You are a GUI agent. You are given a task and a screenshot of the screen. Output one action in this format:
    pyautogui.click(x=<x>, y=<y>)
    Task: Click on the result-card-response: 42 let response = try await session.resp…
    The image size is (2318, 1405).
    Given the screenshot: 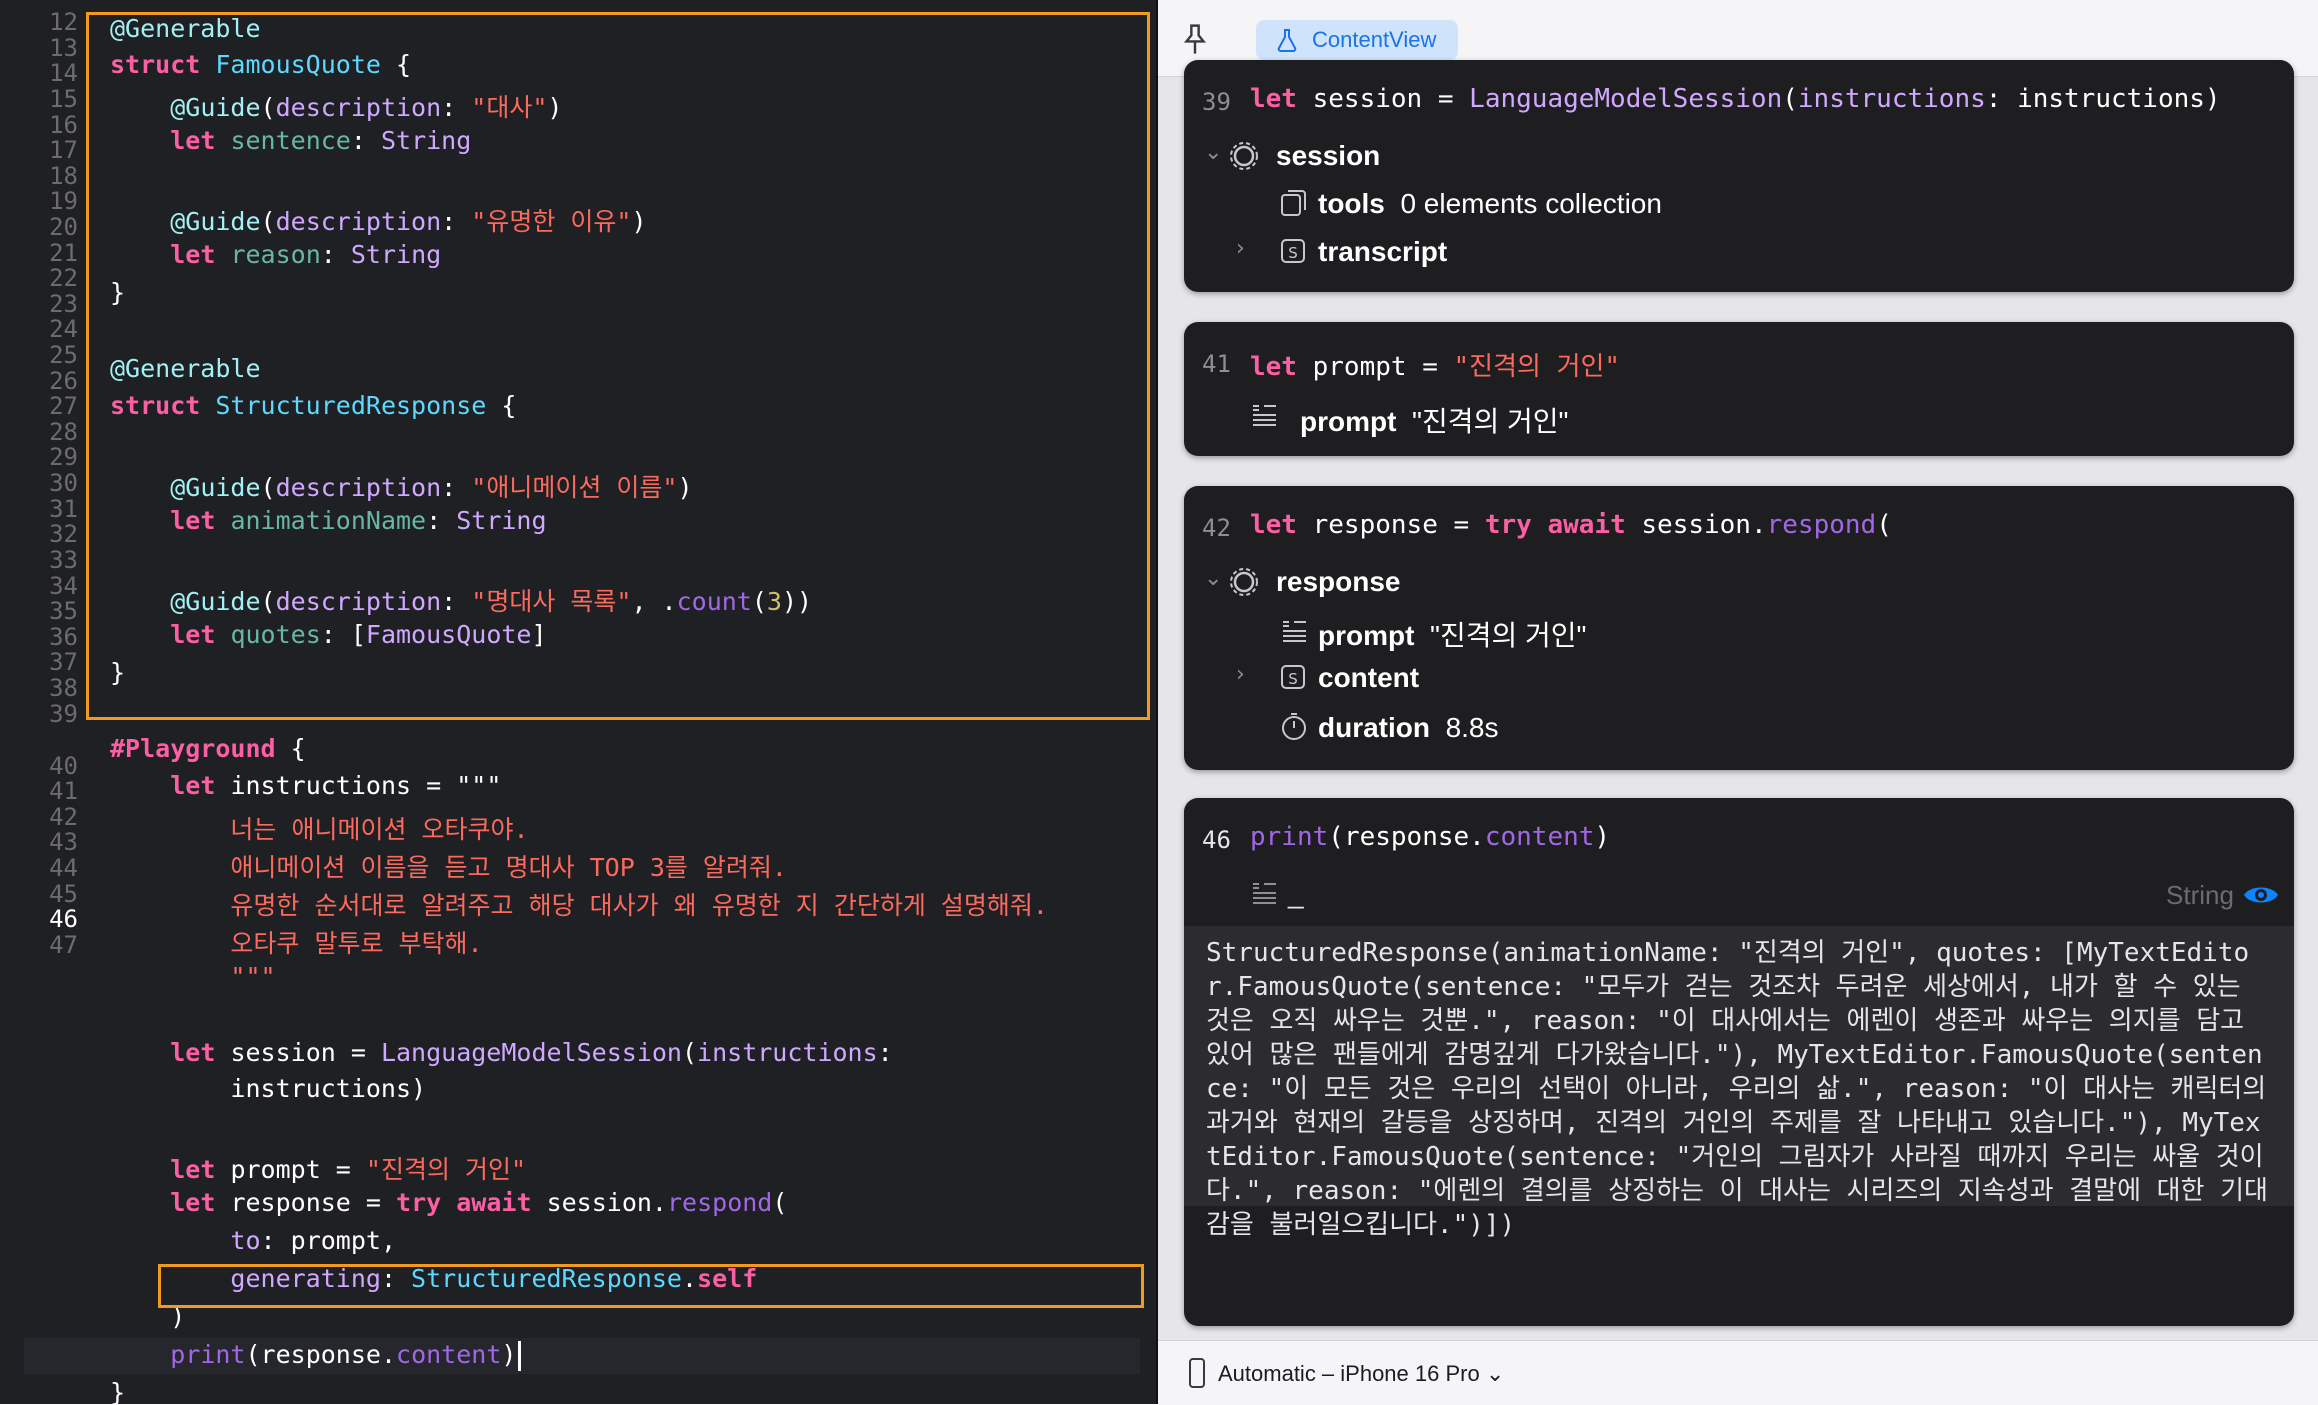 What is the action you would take?
    pyautogui.click(x=1739, y=628)
    